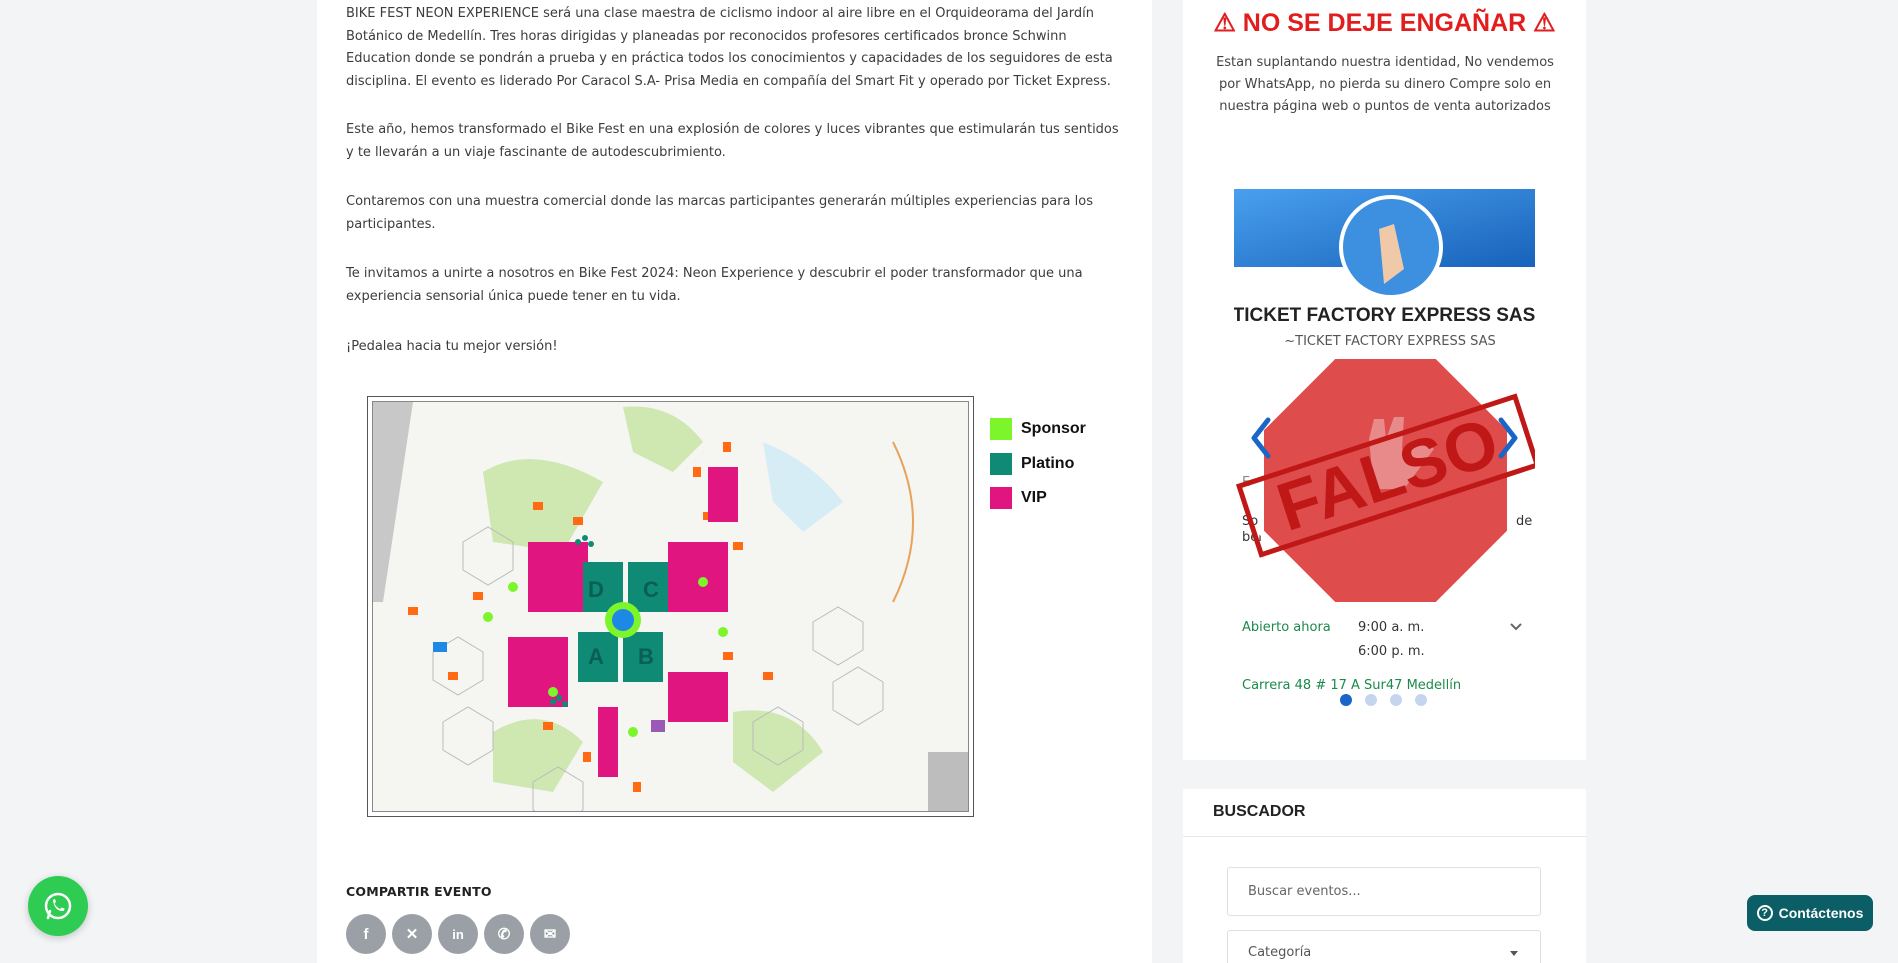 The height and width of the screenshot is (963, 1898). Describe the element at coordinates (1259, 811) in the screenshot. I see `search-title: BUSCADOR` at that location.